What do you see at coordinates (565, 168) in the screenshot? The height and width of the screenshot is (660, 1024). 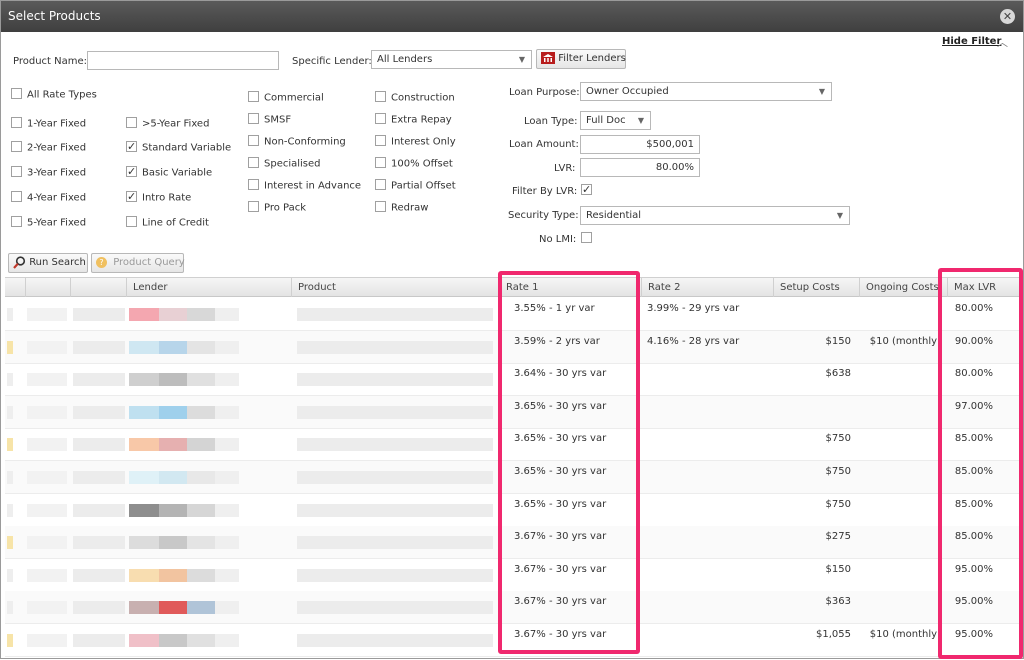 I see `lvr-label: LVR:` at bounding box center [565, 168].